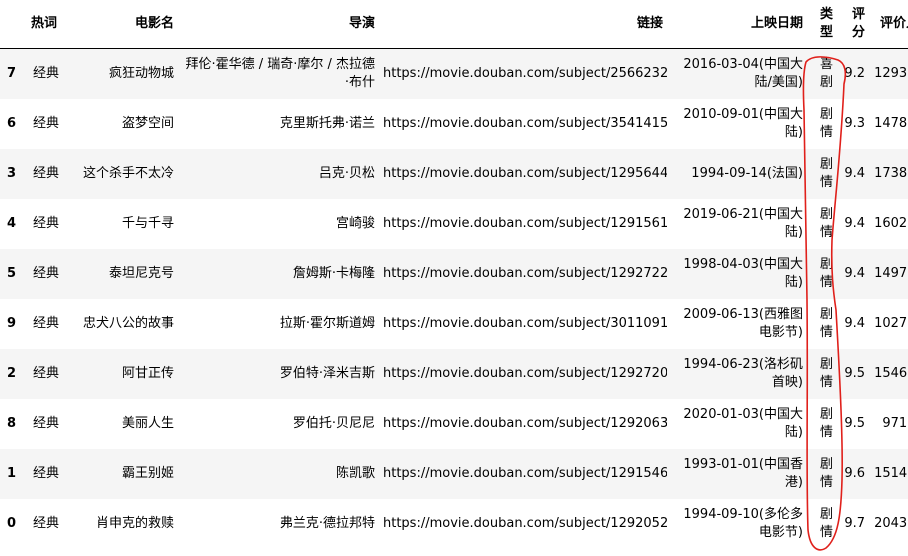  I want to click on cell-director: 詹姆斯·卡梅隆, so click(333, 273).